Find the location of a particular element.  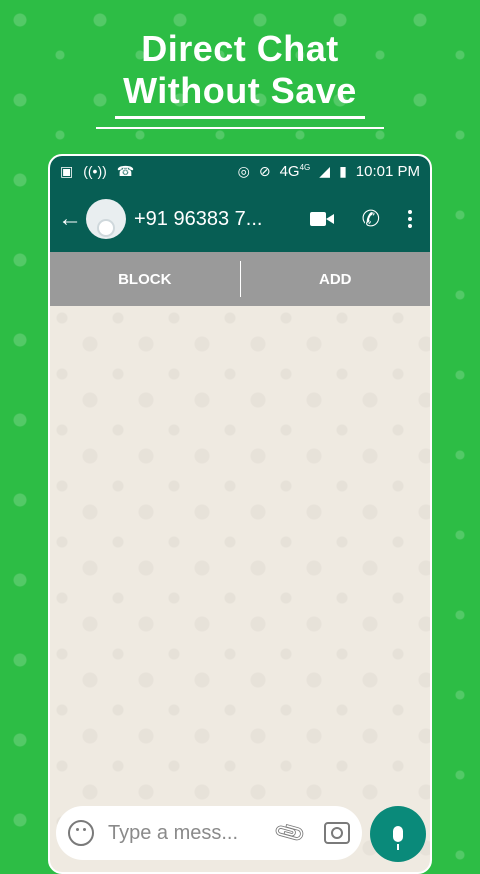

video-call-icon is located at coordinates (321, 219).